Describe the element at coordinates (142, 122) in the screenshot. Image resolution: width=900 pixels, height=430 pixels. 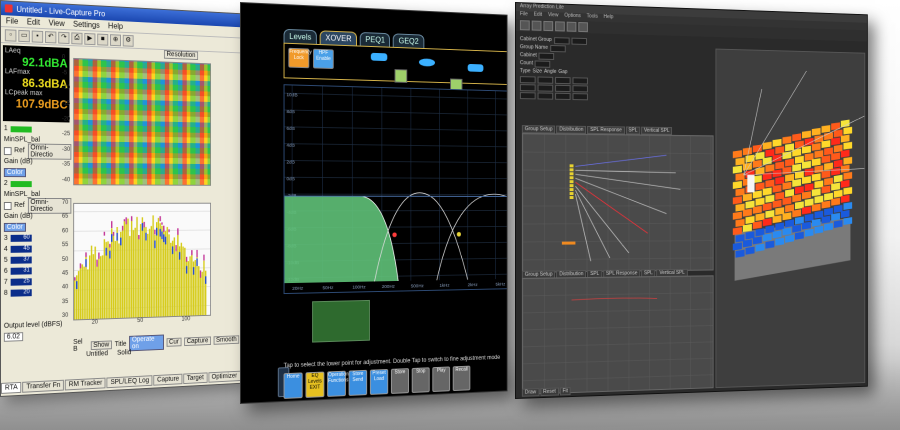
I see `spectrogram-plot` at that location.